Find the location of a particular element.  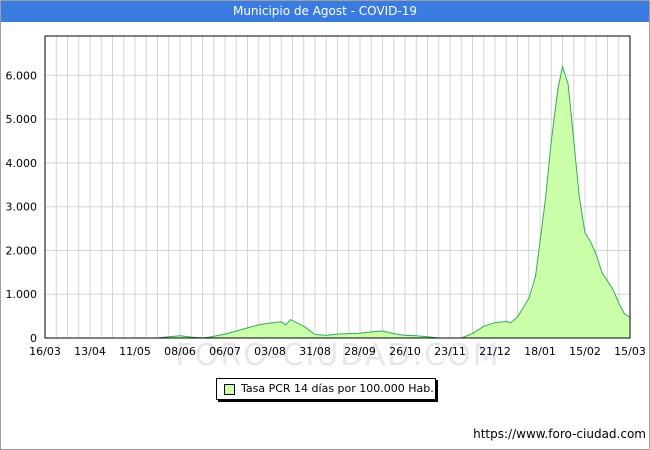

x-tick-label: 23/11 is located at coordinates (450, 351).